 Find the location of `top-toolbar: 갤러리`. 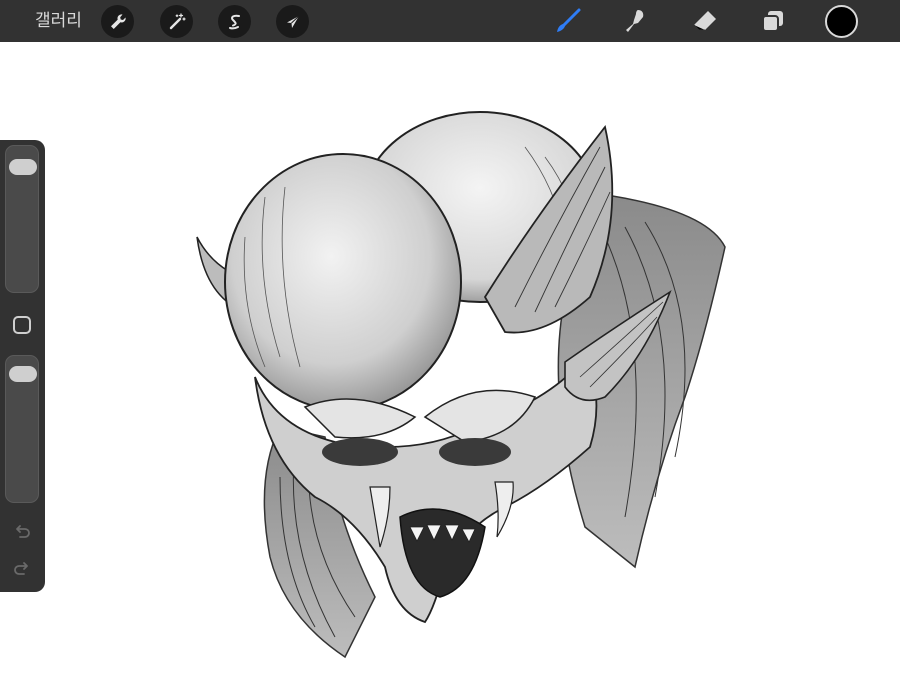

top-toolbar: 갤러리 is located at coordinates (450, 21).